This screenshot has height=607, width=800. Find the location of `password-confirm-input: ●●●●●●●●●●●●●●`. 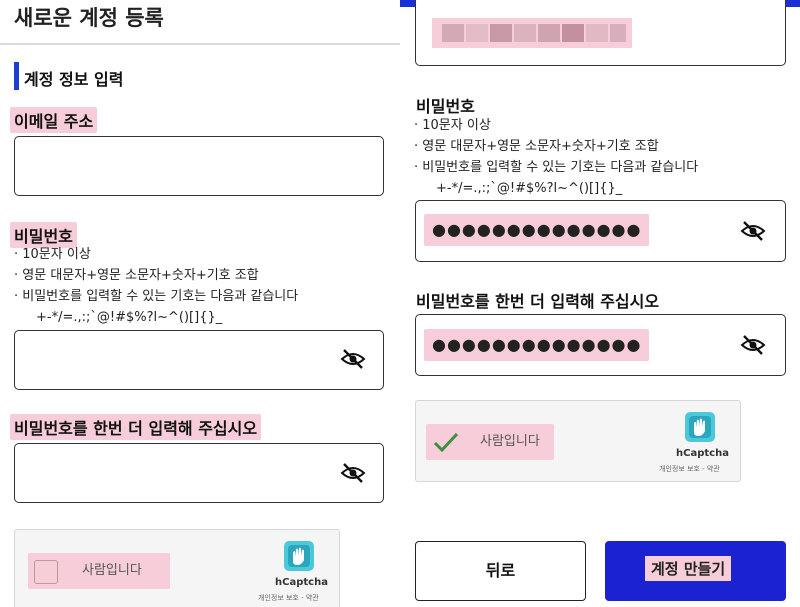

password-confirm-input: ●●●●●●●●●●●●●● is located at coordinates (600, 345).